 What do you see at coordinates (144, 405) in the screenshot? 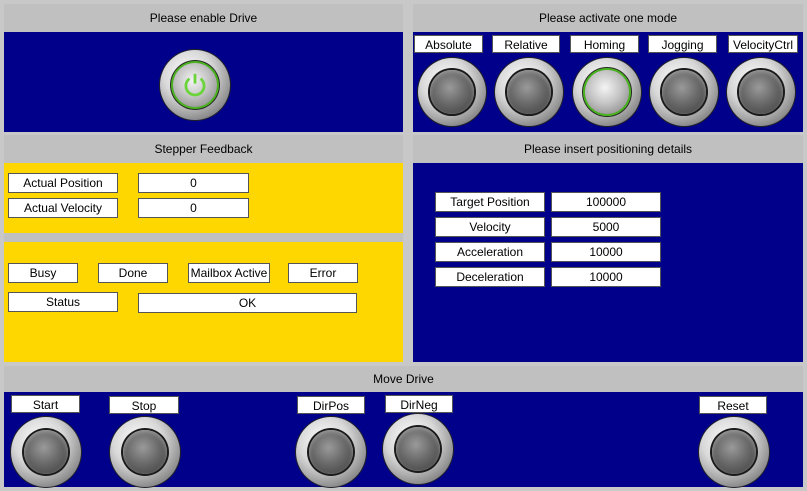
I see `stop-label: Stop` at bounding box center [144, 405].